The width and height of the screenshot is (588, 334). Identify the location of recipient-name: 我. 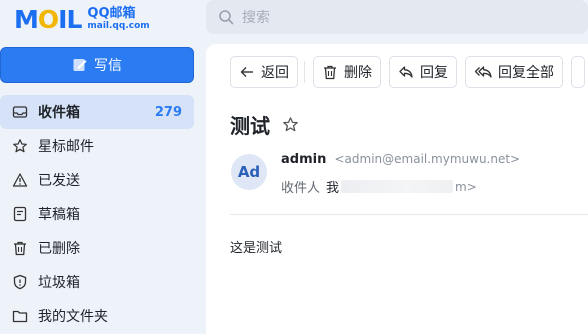
(332, 186).